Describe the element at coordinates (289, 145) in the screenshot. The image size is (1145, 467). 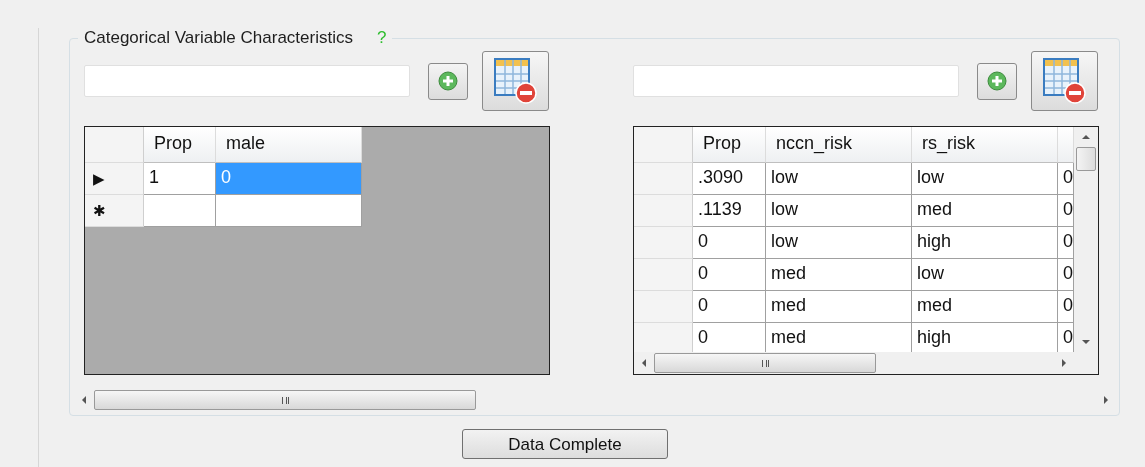
I see `column-header: male` at that location.